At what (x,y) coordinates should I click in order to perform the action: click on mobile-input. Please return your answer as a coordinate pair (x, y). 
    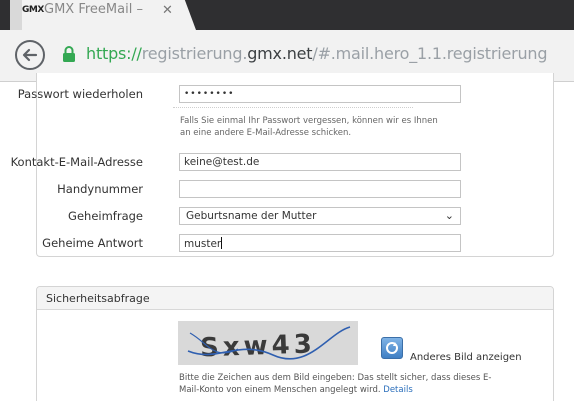
    Looking at the image, I should click on (320, 189).